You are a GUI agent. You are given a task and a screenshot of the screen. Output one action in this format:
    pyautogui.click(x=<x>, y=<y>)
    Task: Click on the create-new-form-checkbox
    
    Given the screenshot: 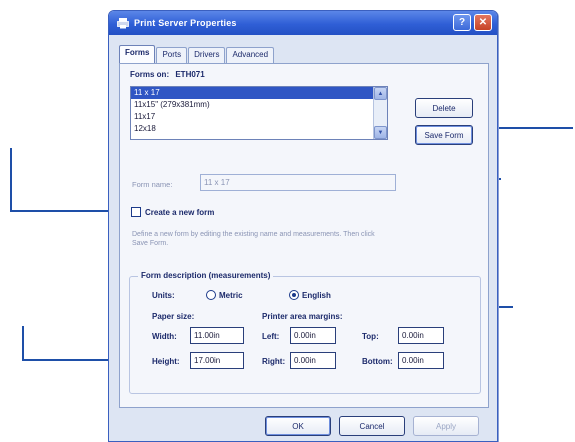 What is the action you would take?
    pyautogui.click(x=136, y=212)
    